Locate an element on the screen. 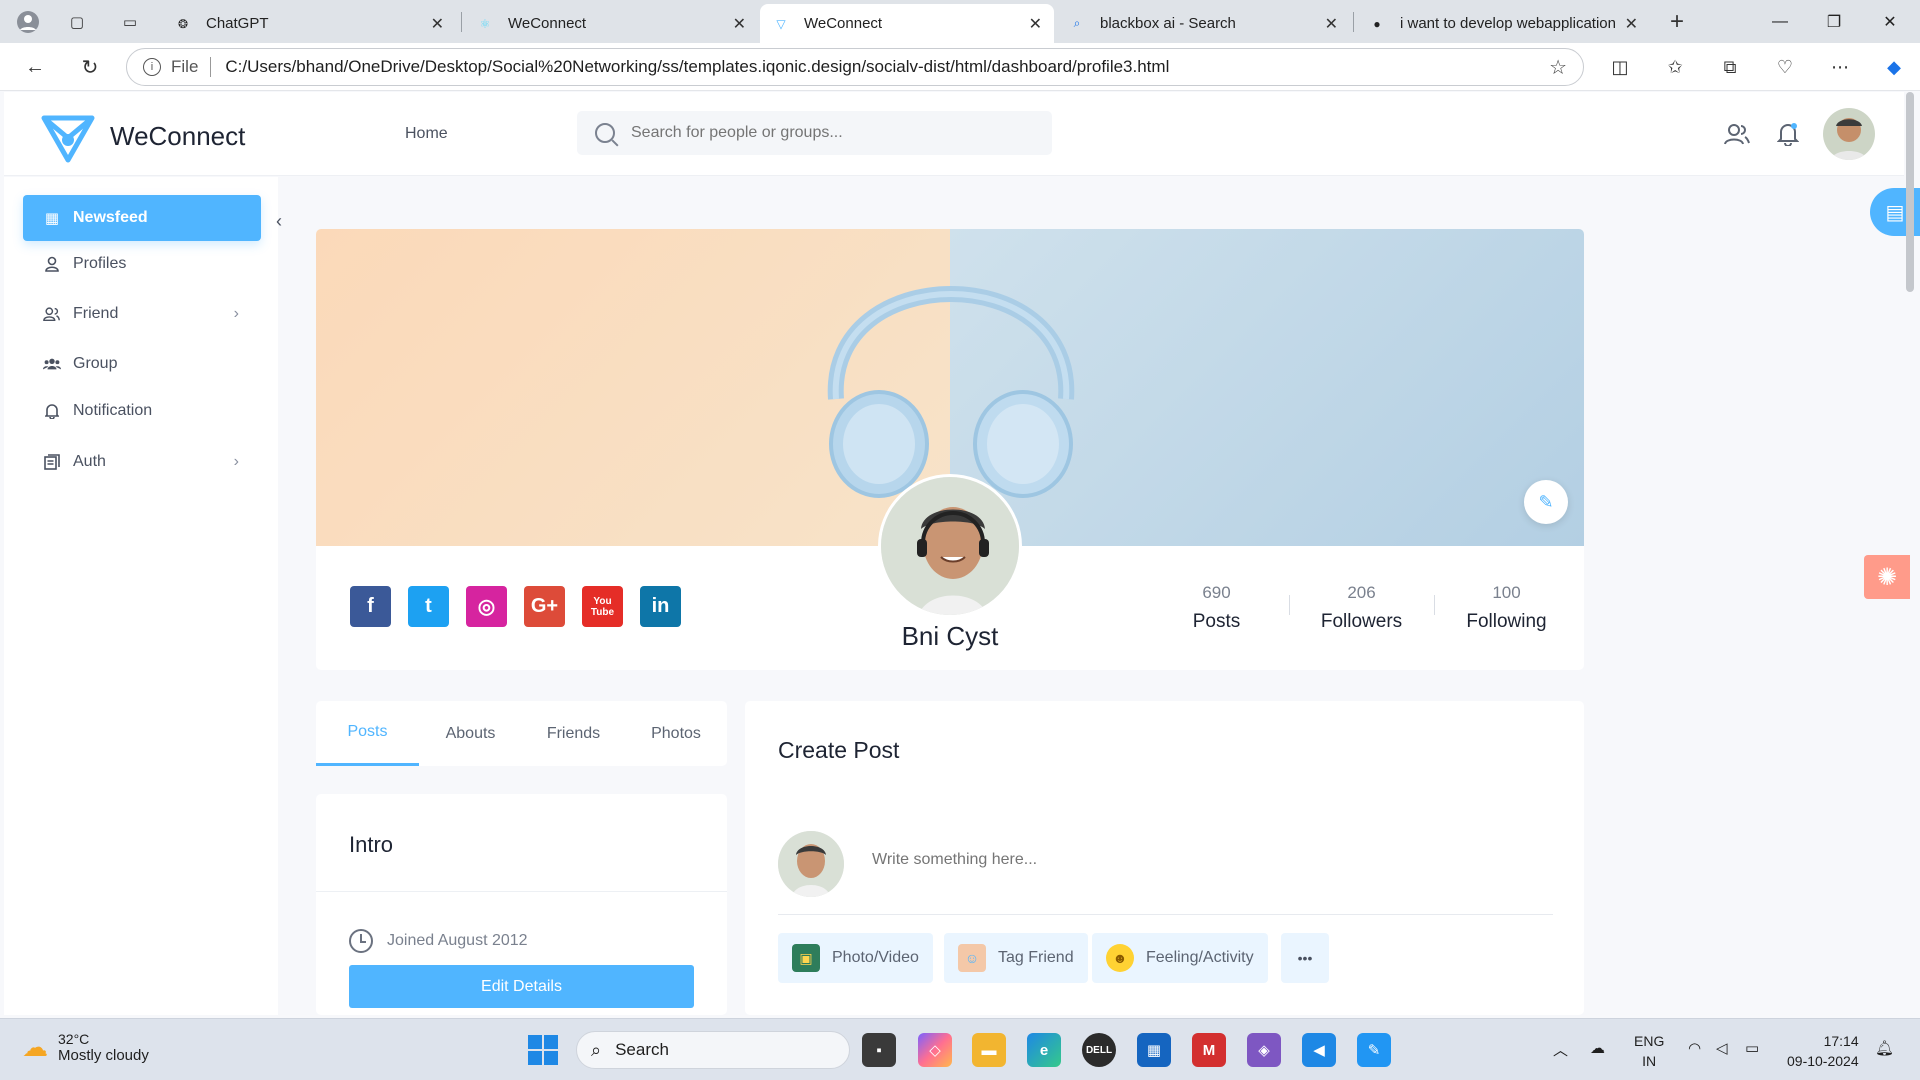 The image size is (1920, 1080). sidebar-item-notification: Notification is located at coordinates (142, 411).